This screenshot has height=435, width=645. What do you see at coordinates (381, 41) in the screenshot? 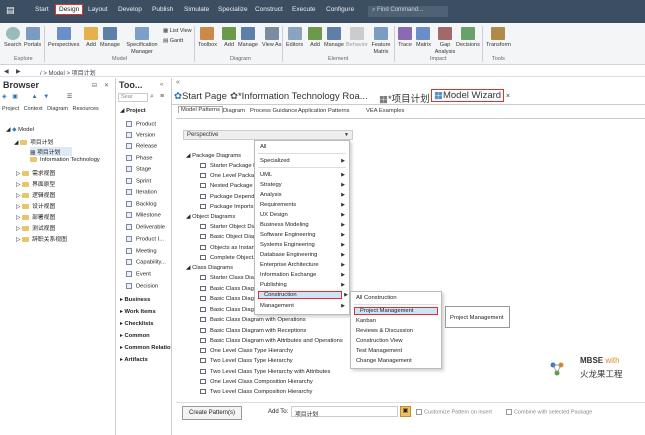
I see `feature-matrix-button: Feature Matrix` at bounding box center [381, 41].